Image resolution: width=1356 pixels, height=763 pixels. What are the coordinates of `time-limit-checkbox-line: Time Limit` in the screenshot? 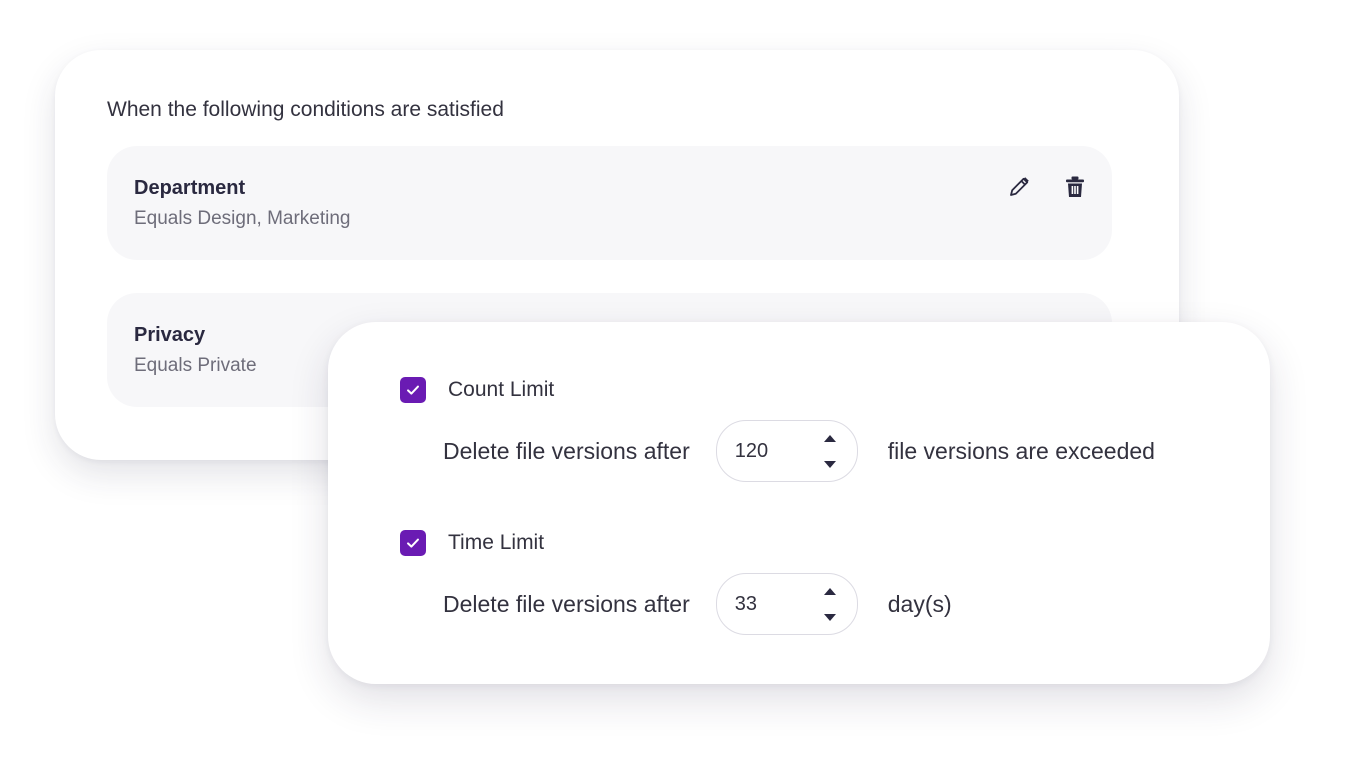 It's located at (472, 543).